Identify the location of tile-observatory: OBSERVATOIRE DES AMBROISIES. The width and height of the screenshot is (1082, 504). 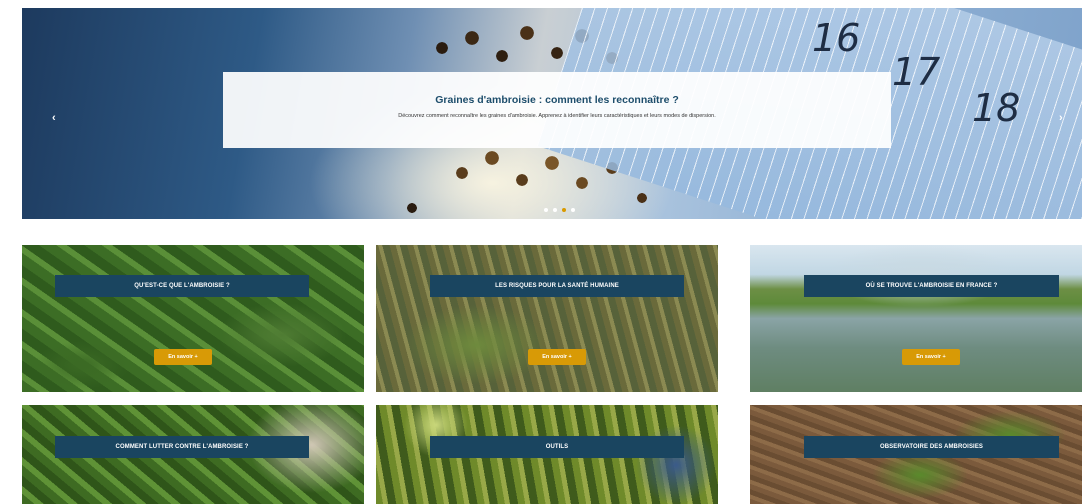
(916, 454).